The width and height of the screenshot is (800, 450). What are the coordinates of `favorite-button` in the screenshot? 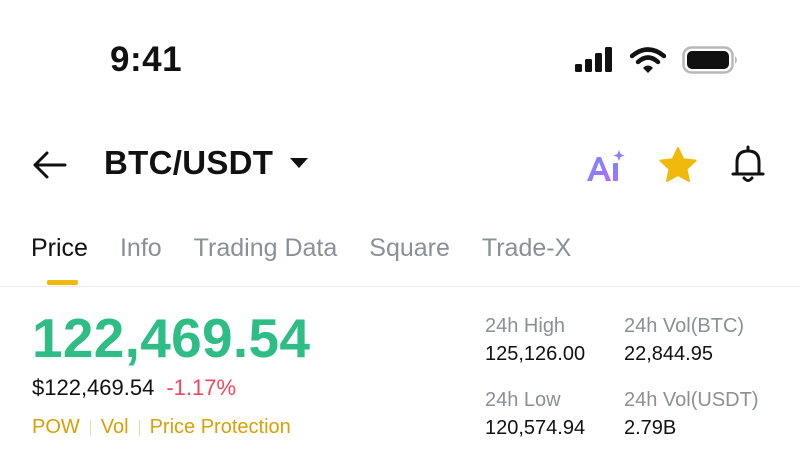 It's located at (678, 165).